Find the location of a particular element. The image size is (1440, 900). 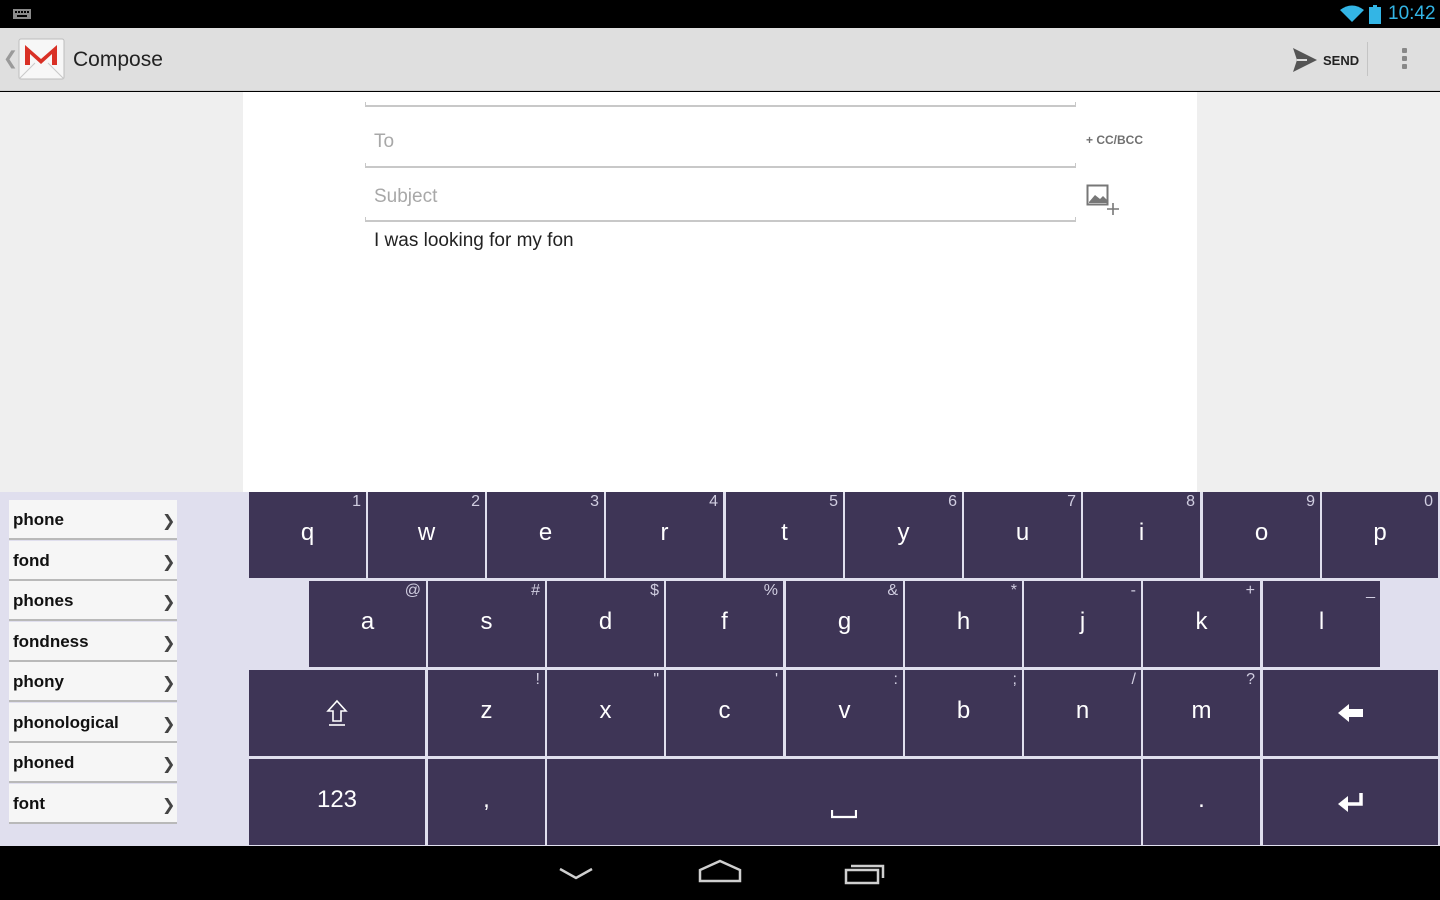

key-b: b; is located at coordinates (963, 713).